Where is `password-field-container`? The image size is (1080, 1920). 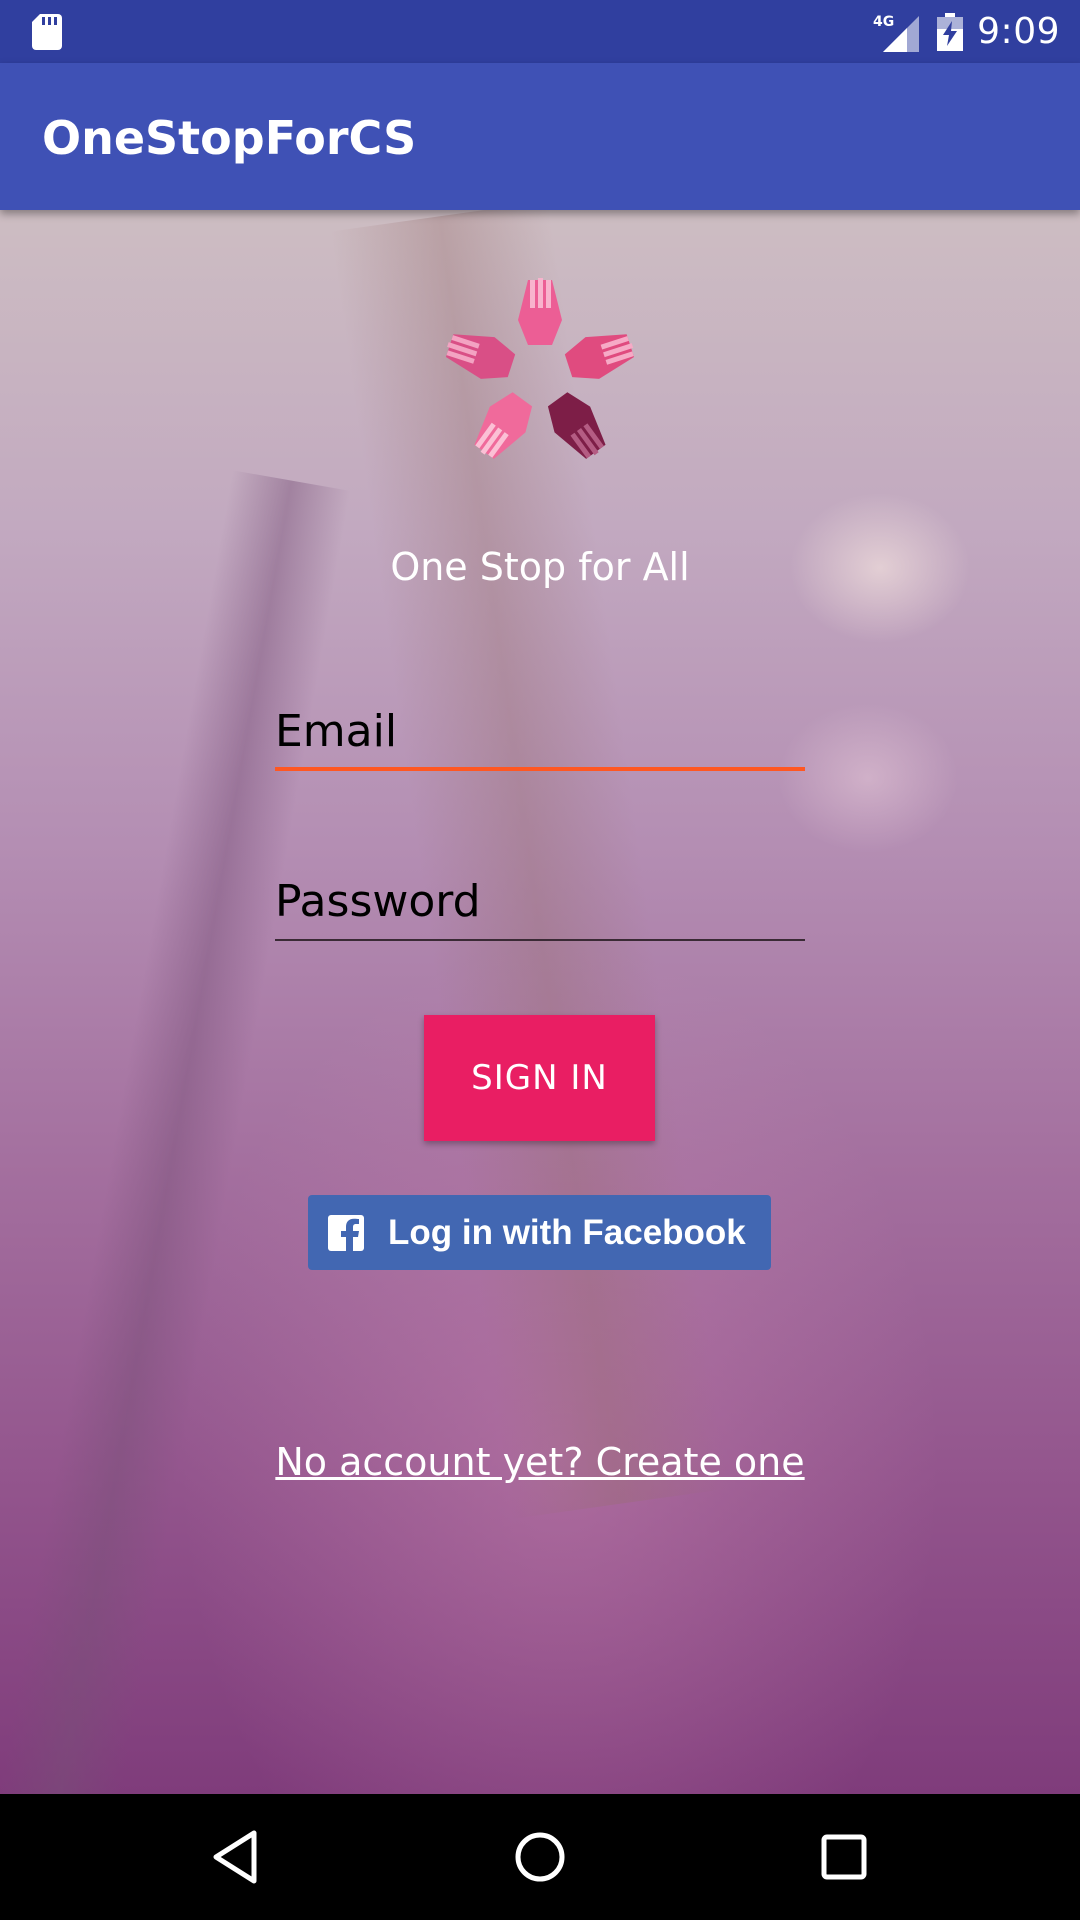
password-field-container is located at coordinates (540, 907).